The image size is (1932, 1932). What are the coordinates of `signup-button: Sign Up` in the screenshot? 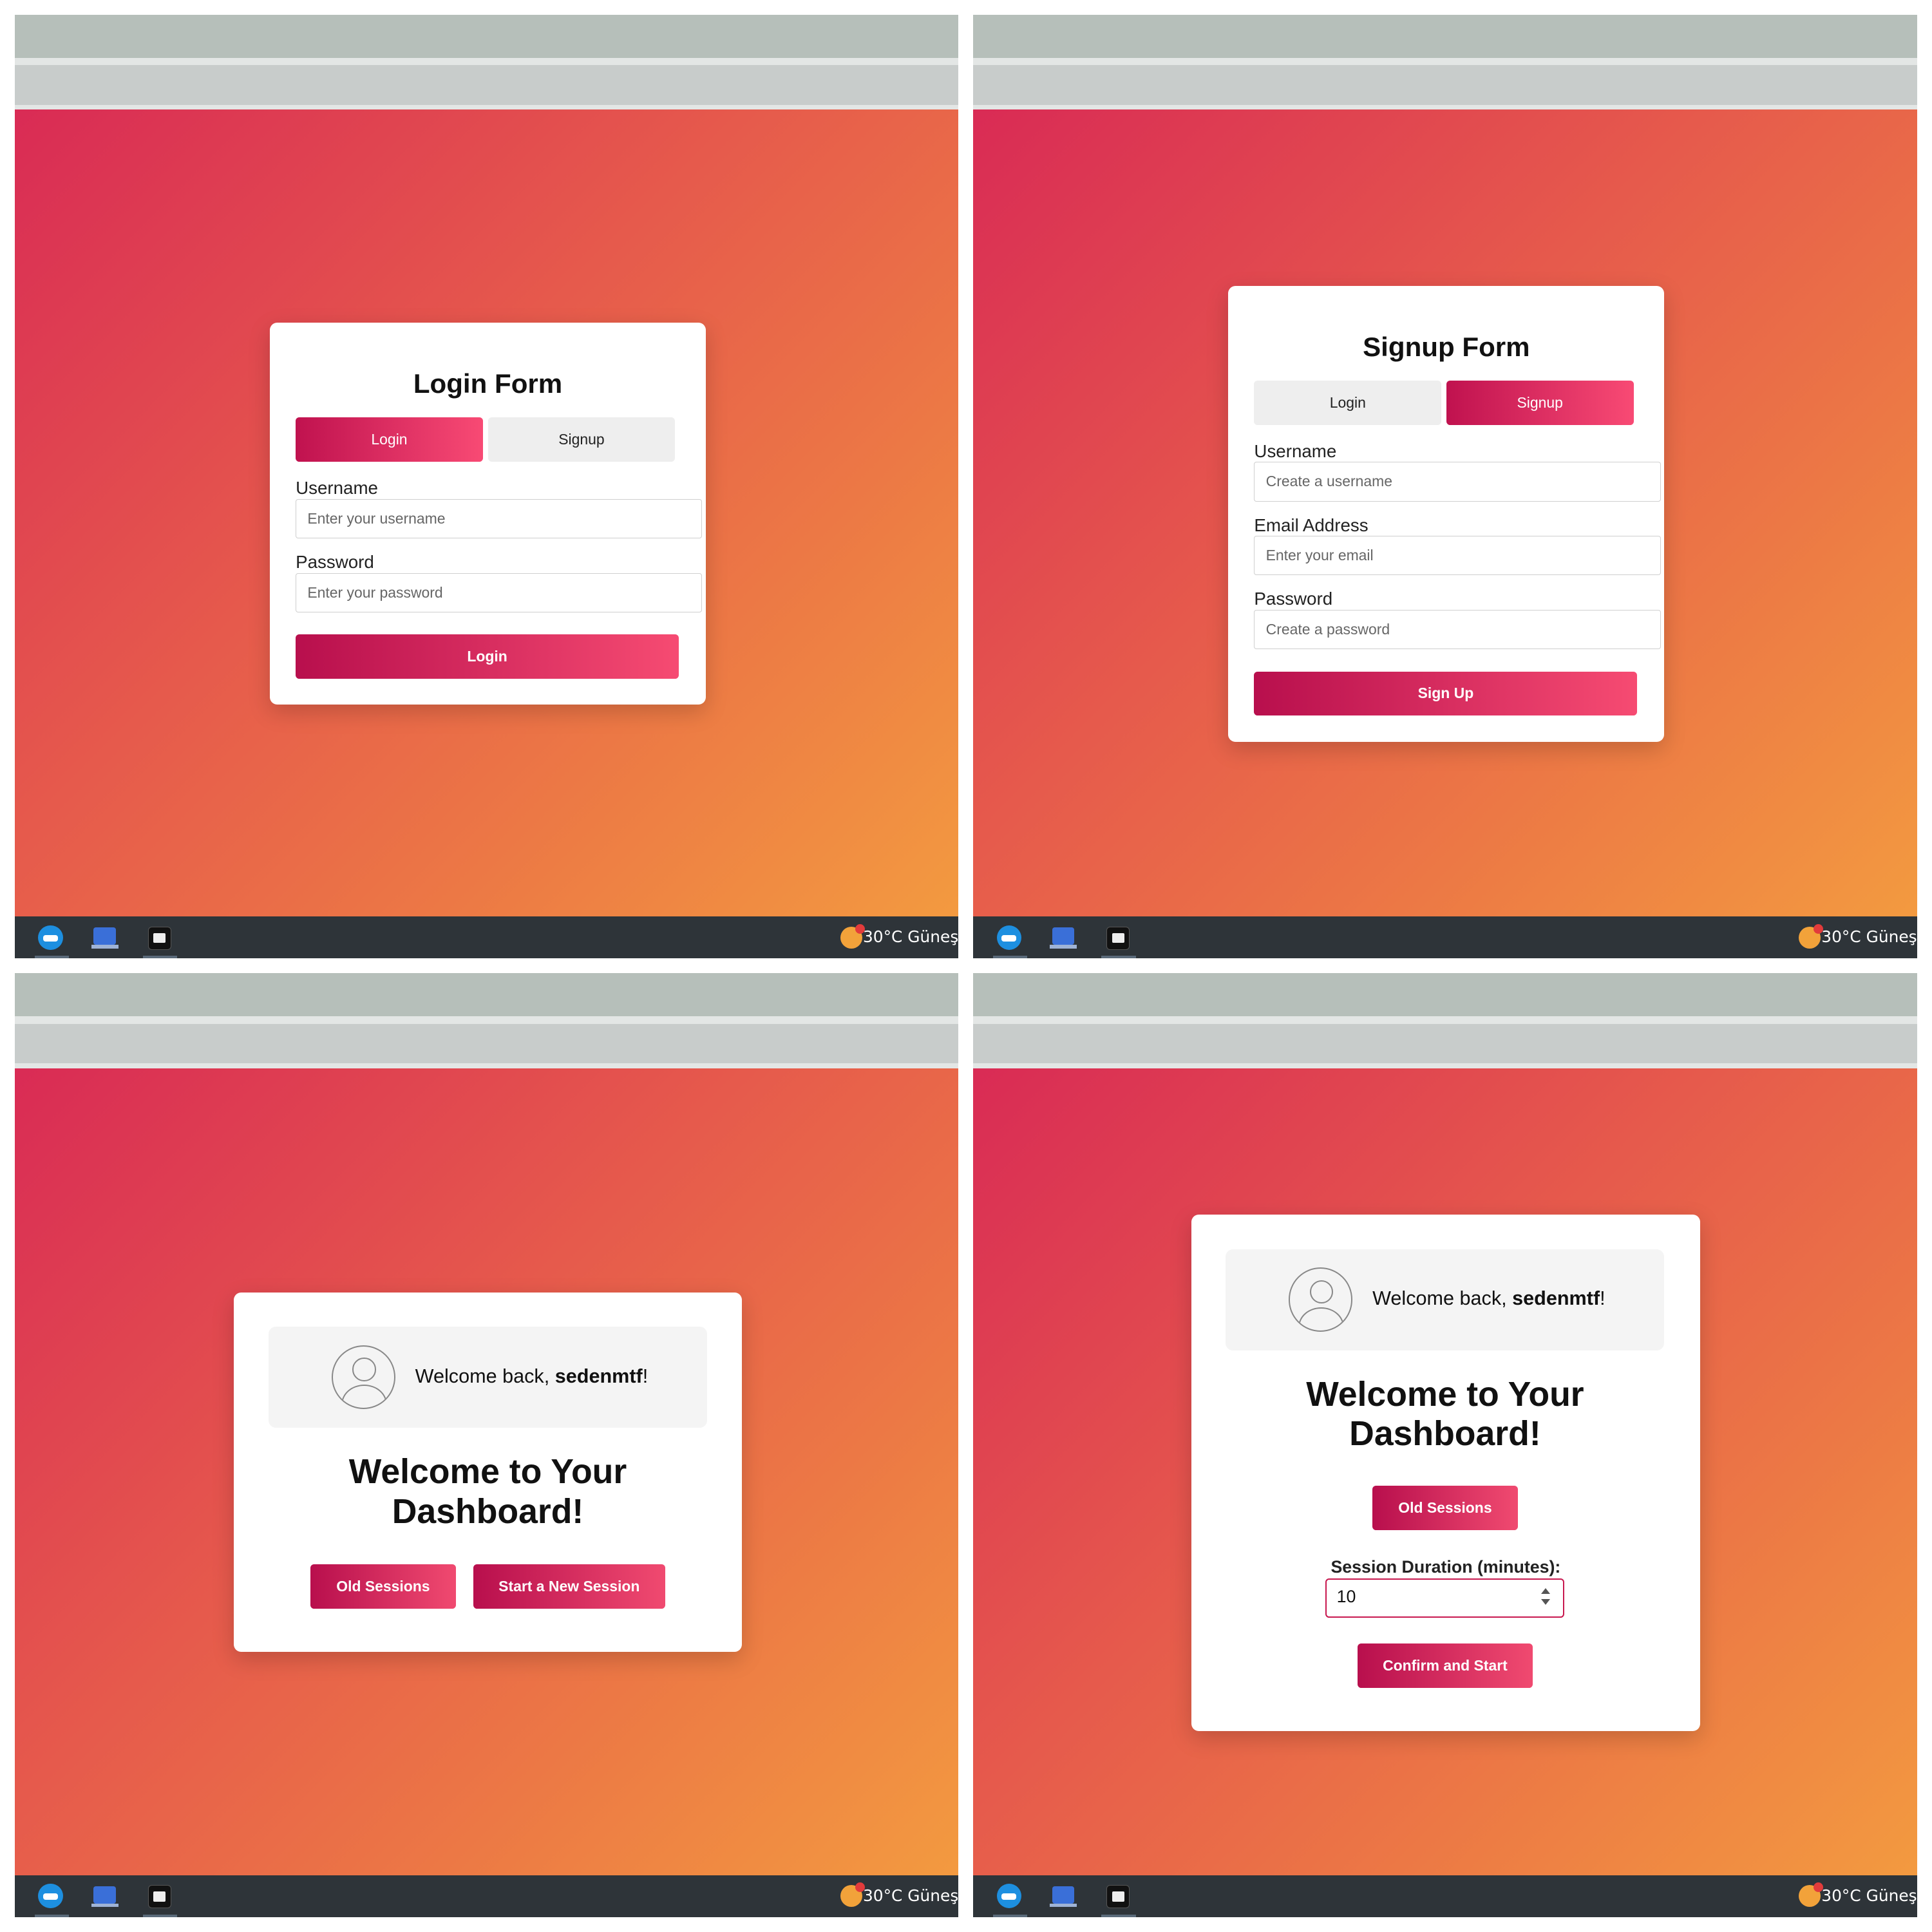 It's located at (1446, 693).